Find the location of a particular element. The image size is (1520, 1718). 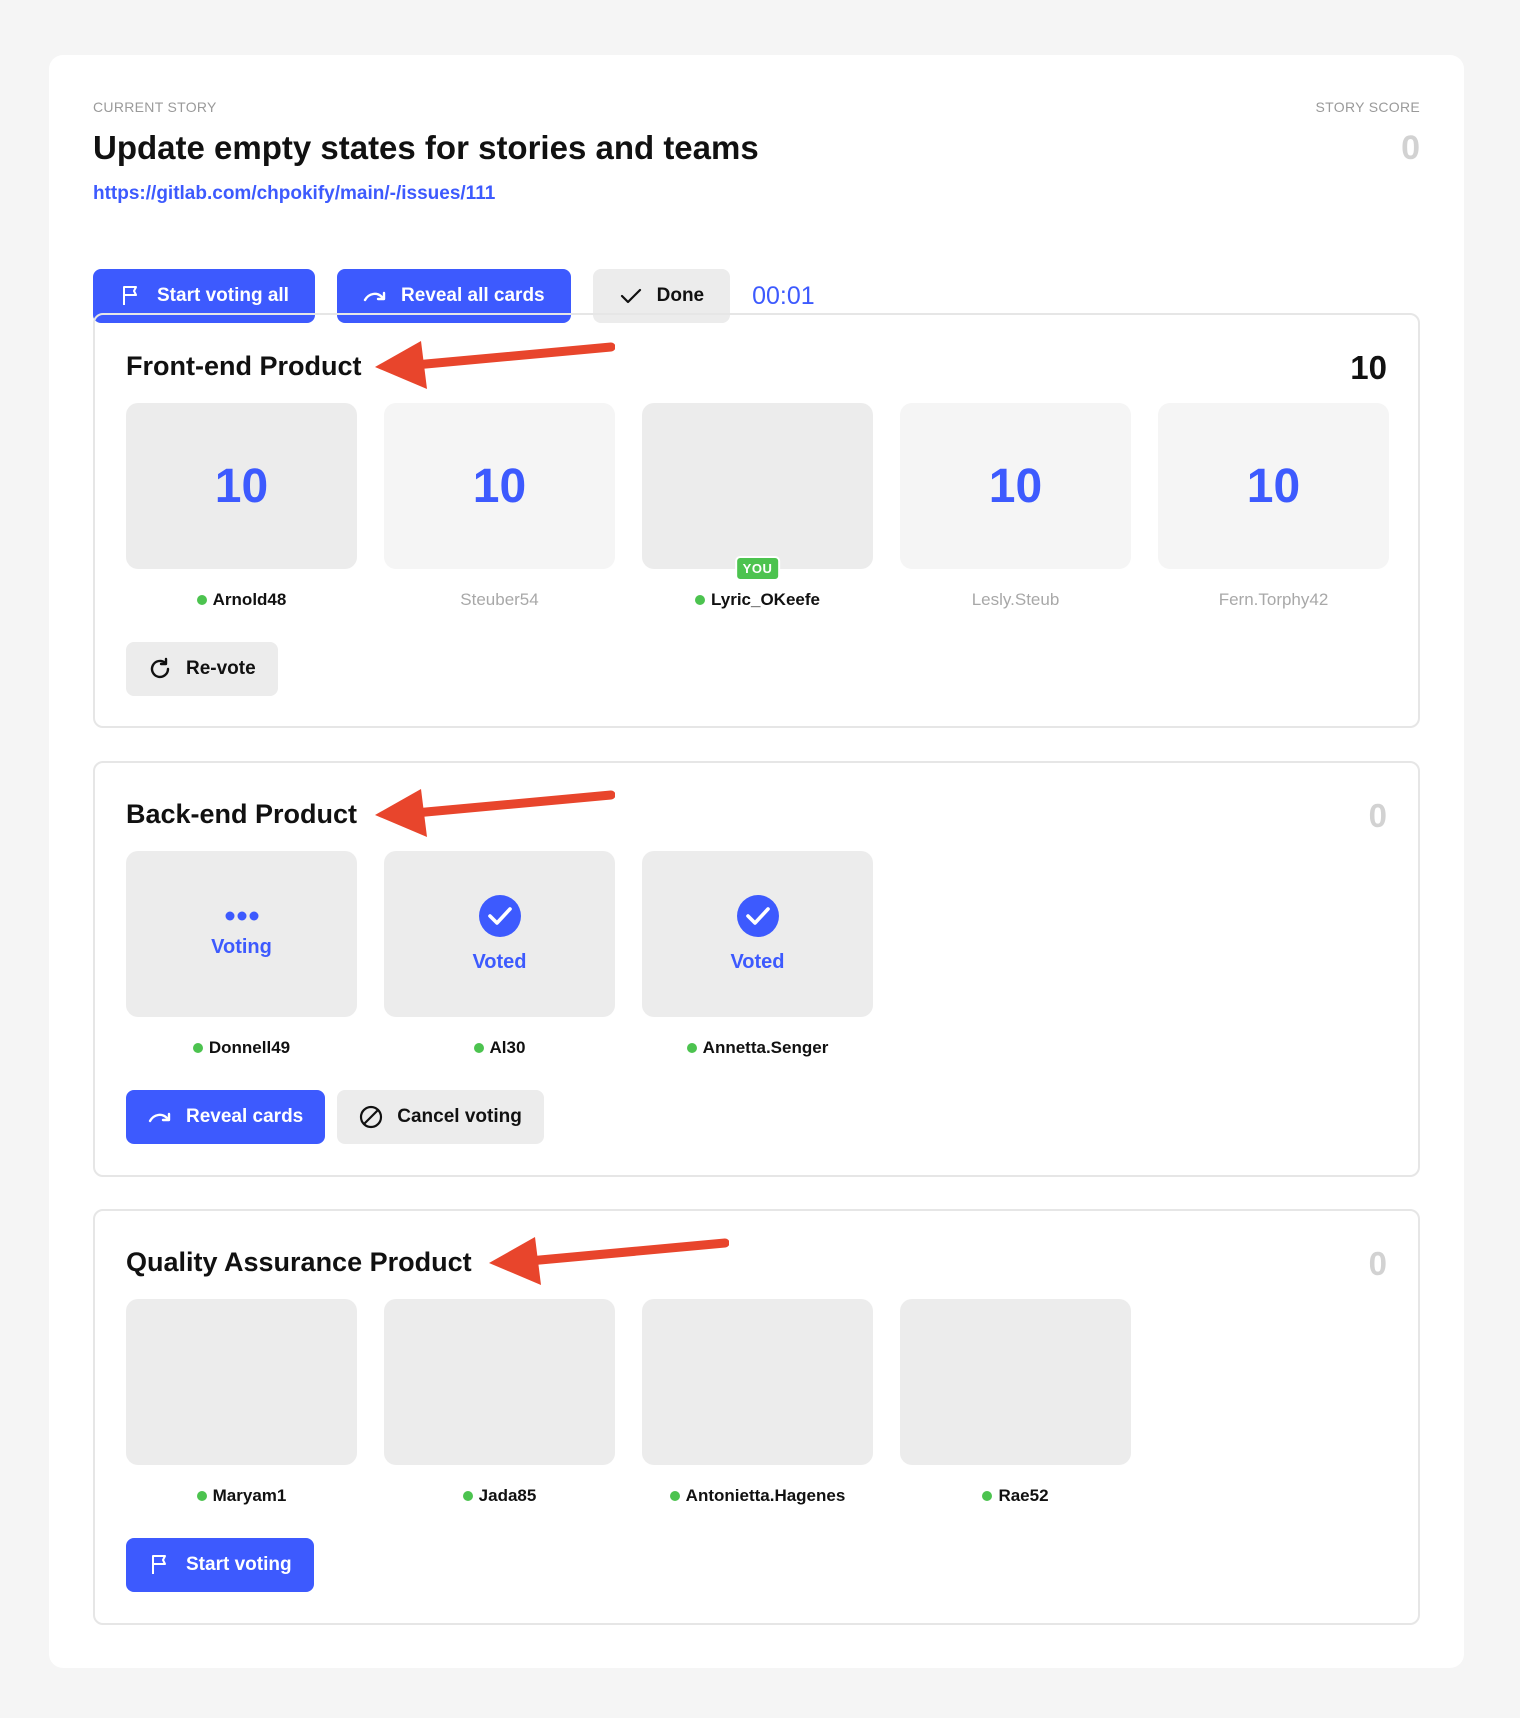

member-name: Maryam1 is located at coordinates (241, 1496).